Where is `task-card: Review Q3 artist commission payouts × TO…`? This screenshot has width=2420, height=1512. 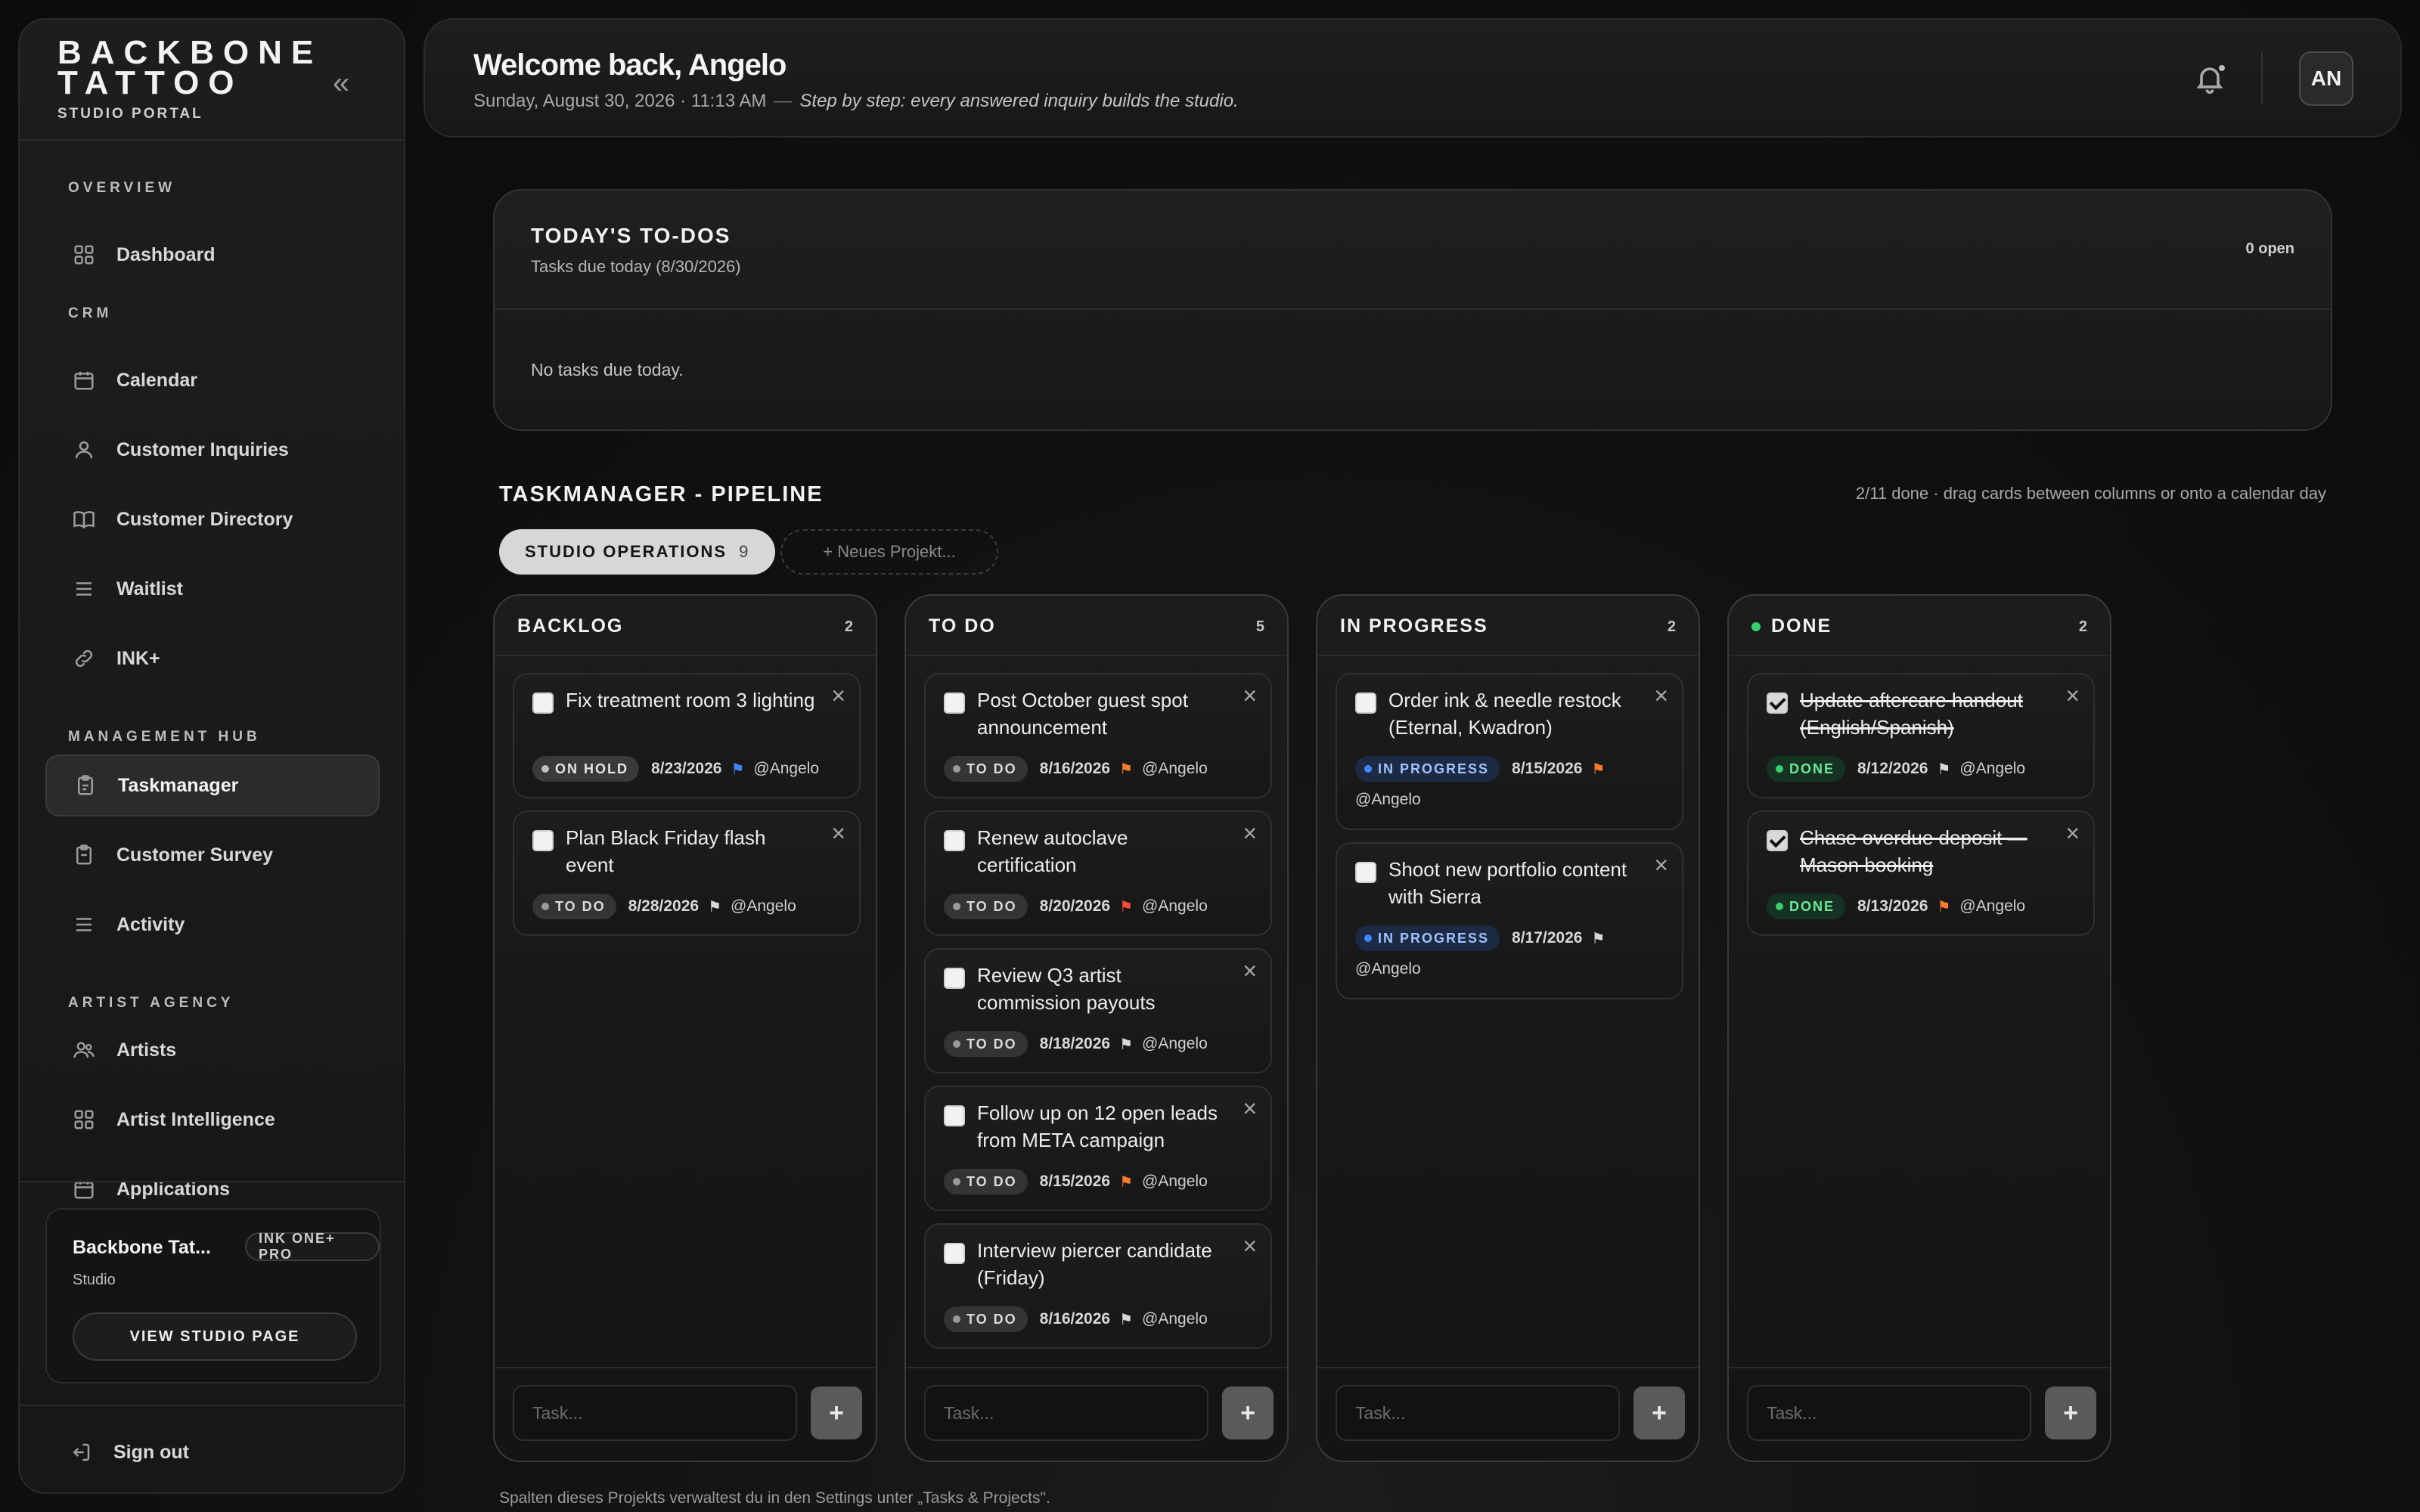
task-card: Review Q3 artist commission payouts × TO… is located at coordinates (1098, 1011).